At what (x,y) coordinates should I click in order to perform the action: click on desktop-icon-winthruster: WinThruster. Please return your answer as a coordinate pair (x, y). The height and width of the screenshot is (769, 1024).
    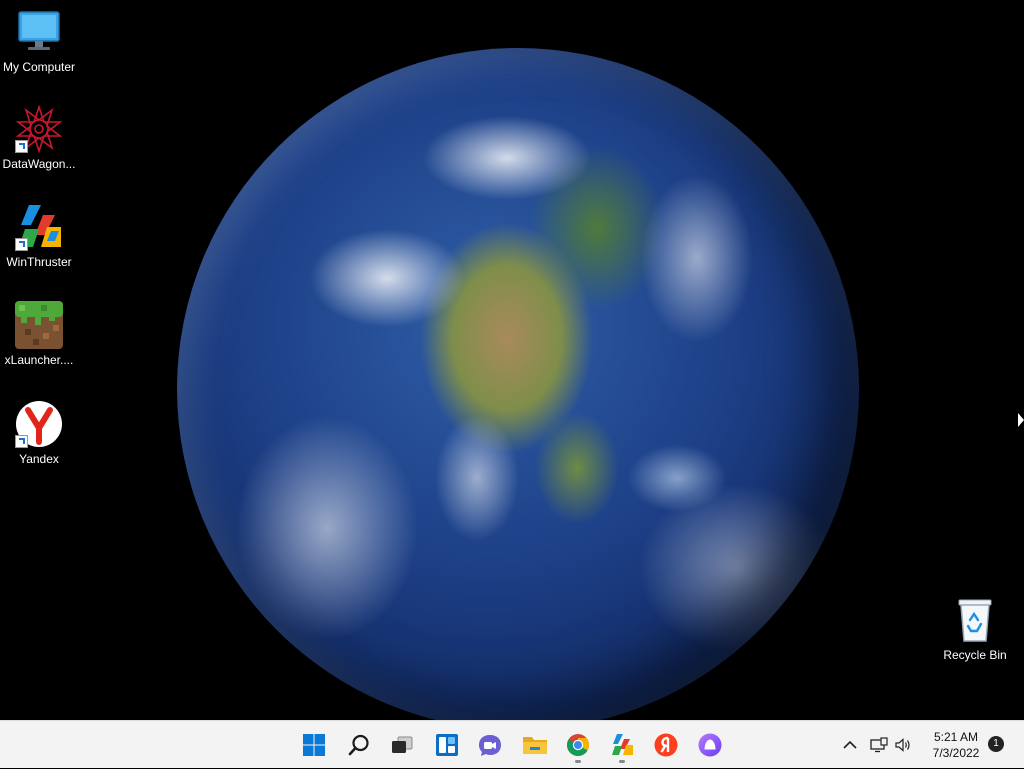
    Looking at the image, I should click on (39, 236).